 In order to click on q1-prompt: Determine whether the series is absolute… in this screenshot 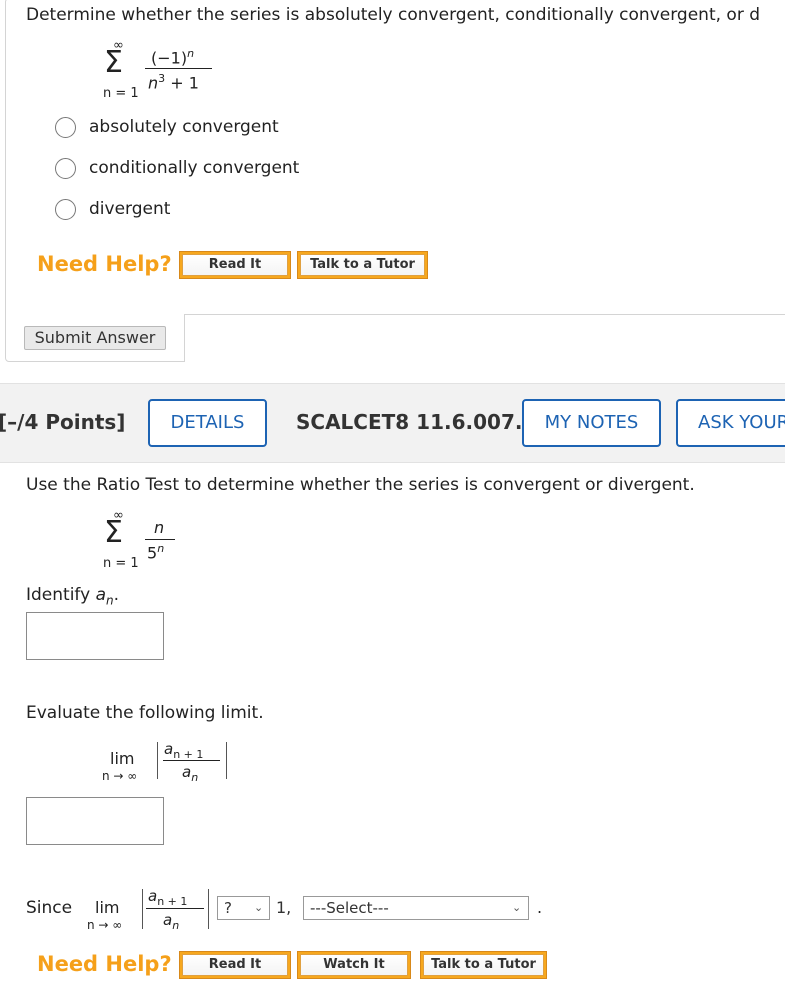, I will do `click(393, 15)`.